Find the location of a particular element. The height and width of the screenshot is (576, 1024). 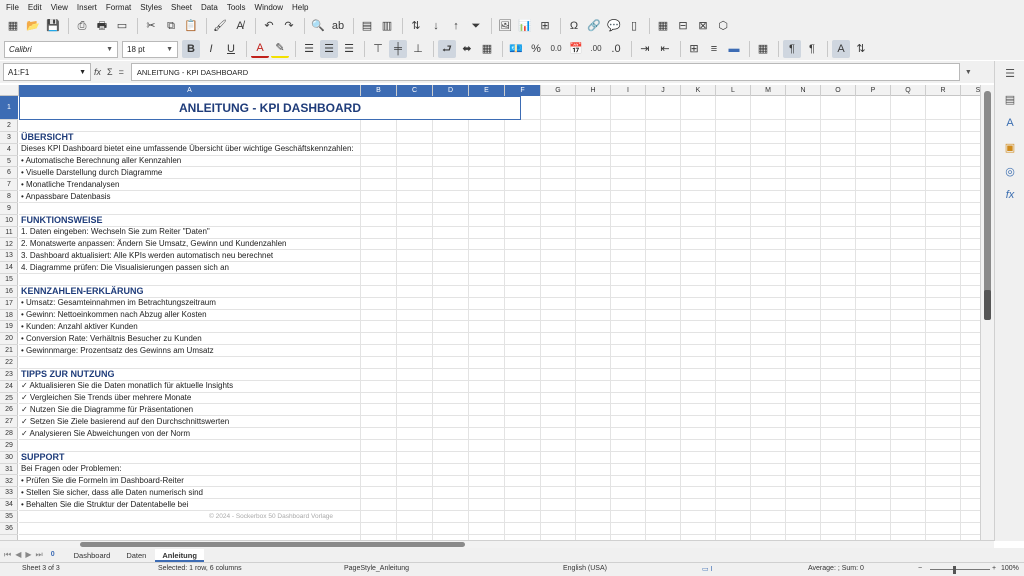

row-header-1: 1 is located at coordinates (9, 108).